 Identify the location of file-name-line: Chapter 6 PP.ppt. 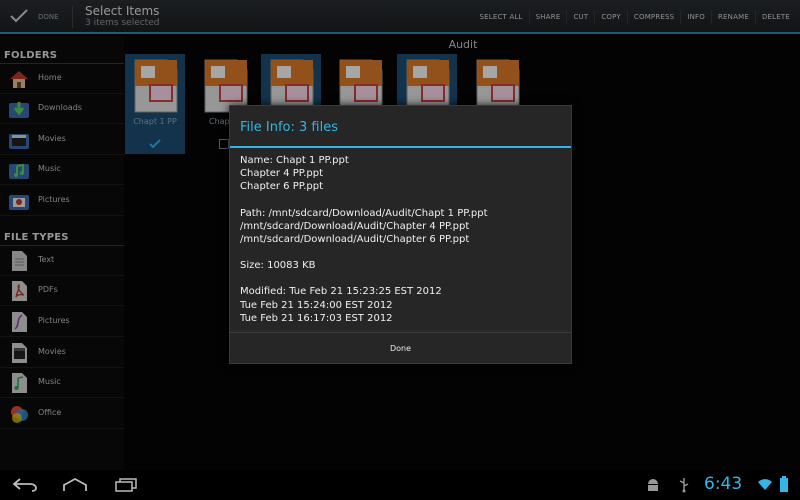
(281, 187).